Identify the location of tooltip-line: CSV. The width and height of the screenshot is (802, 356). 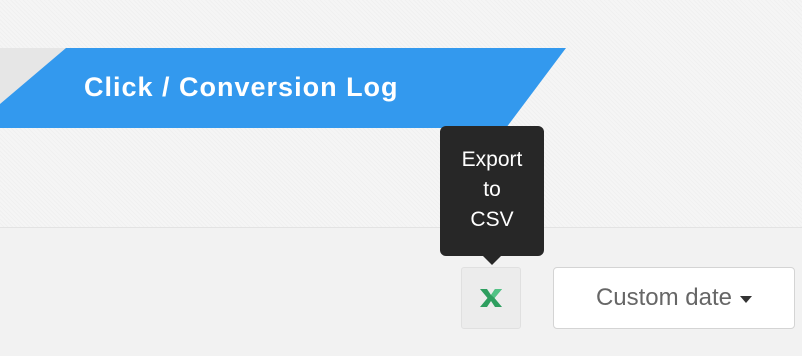
(492, 219).